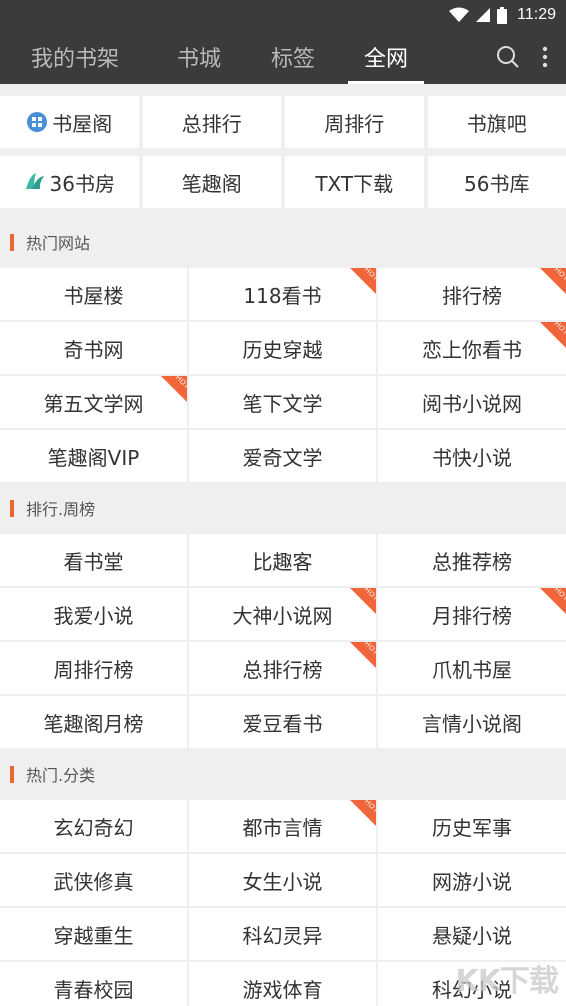 The image size is (566, 1006). I want to click on featured-site: 36书房, so click(69, 182).